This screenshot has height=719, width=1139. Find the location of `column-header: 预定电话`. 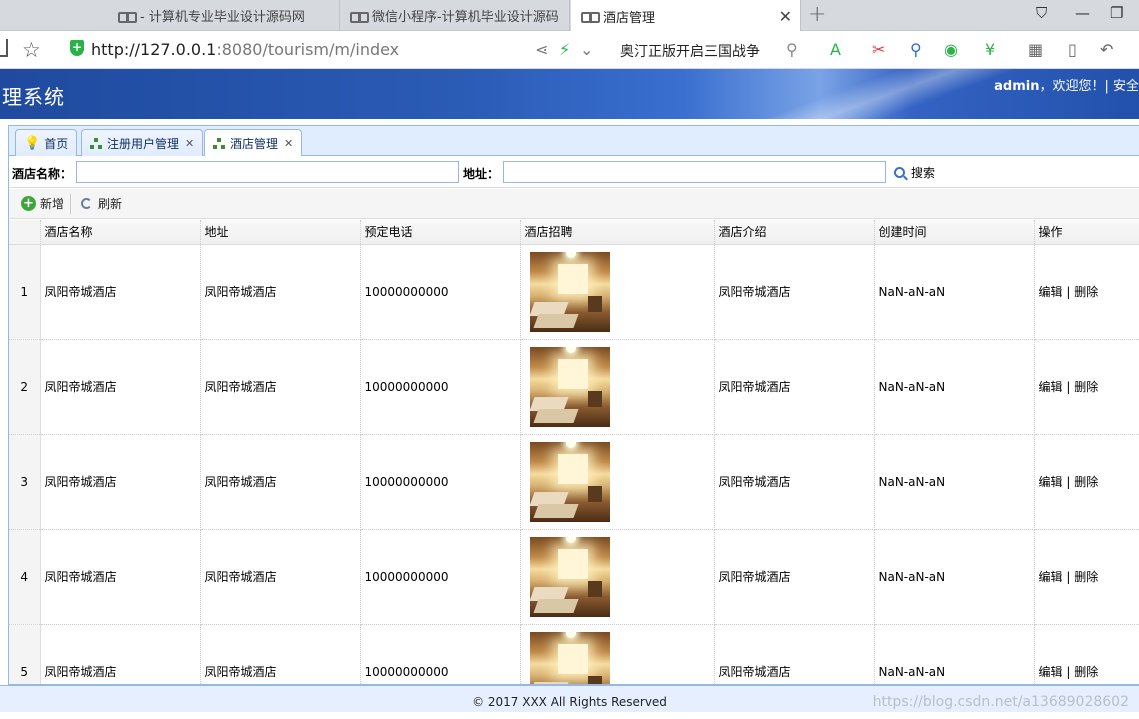

column-header: 预定电话 is located at coordinates (440, 232).